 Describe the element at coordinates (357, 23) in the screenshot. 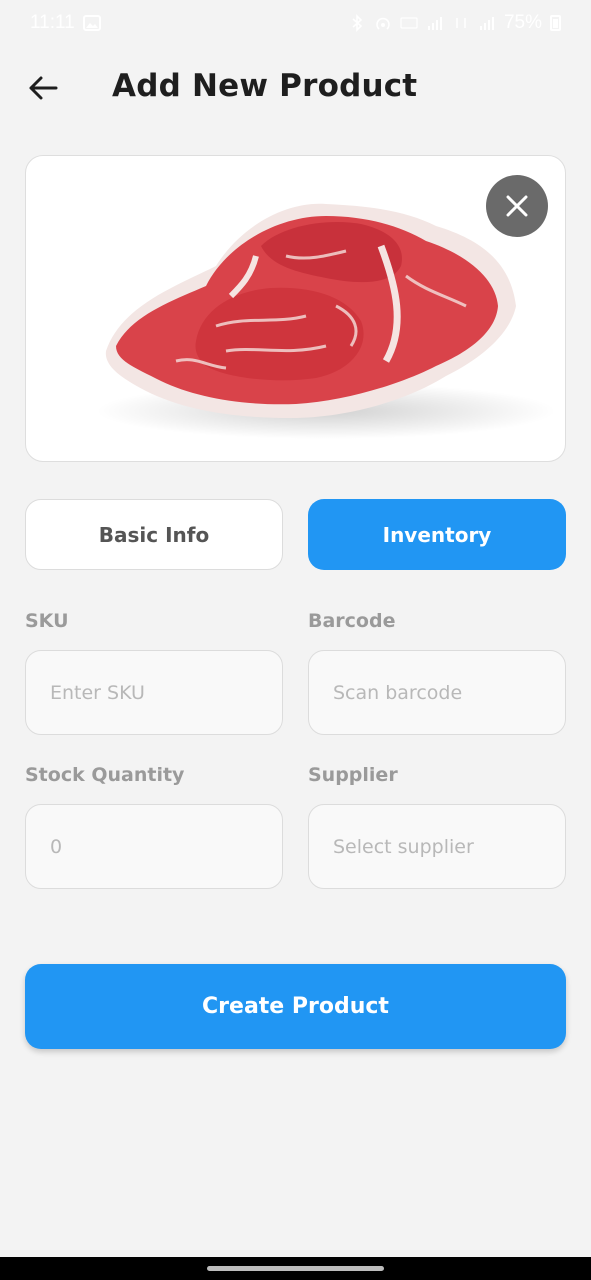

I see `bluetooth-icon` at that location.